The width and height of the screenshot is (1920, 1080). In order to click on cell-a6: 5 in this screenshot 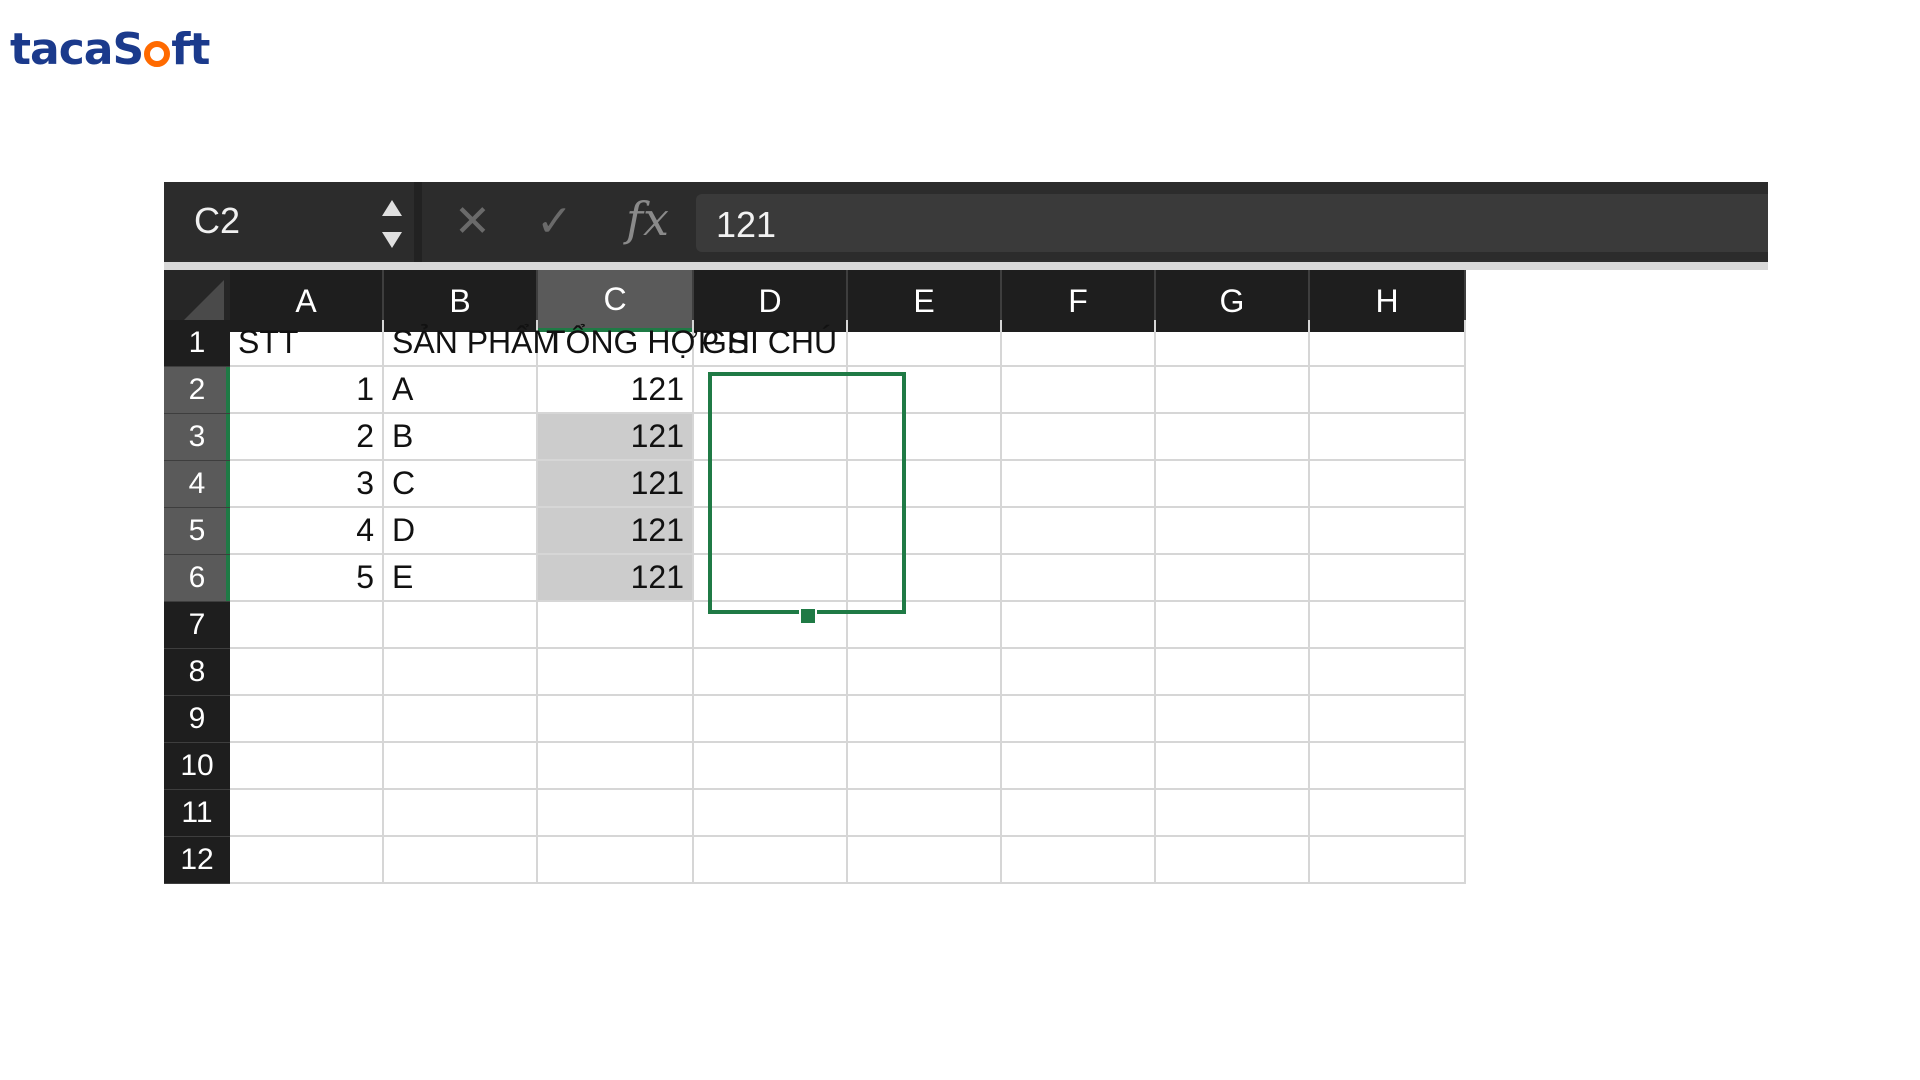, I will do `click(307, 578)`.